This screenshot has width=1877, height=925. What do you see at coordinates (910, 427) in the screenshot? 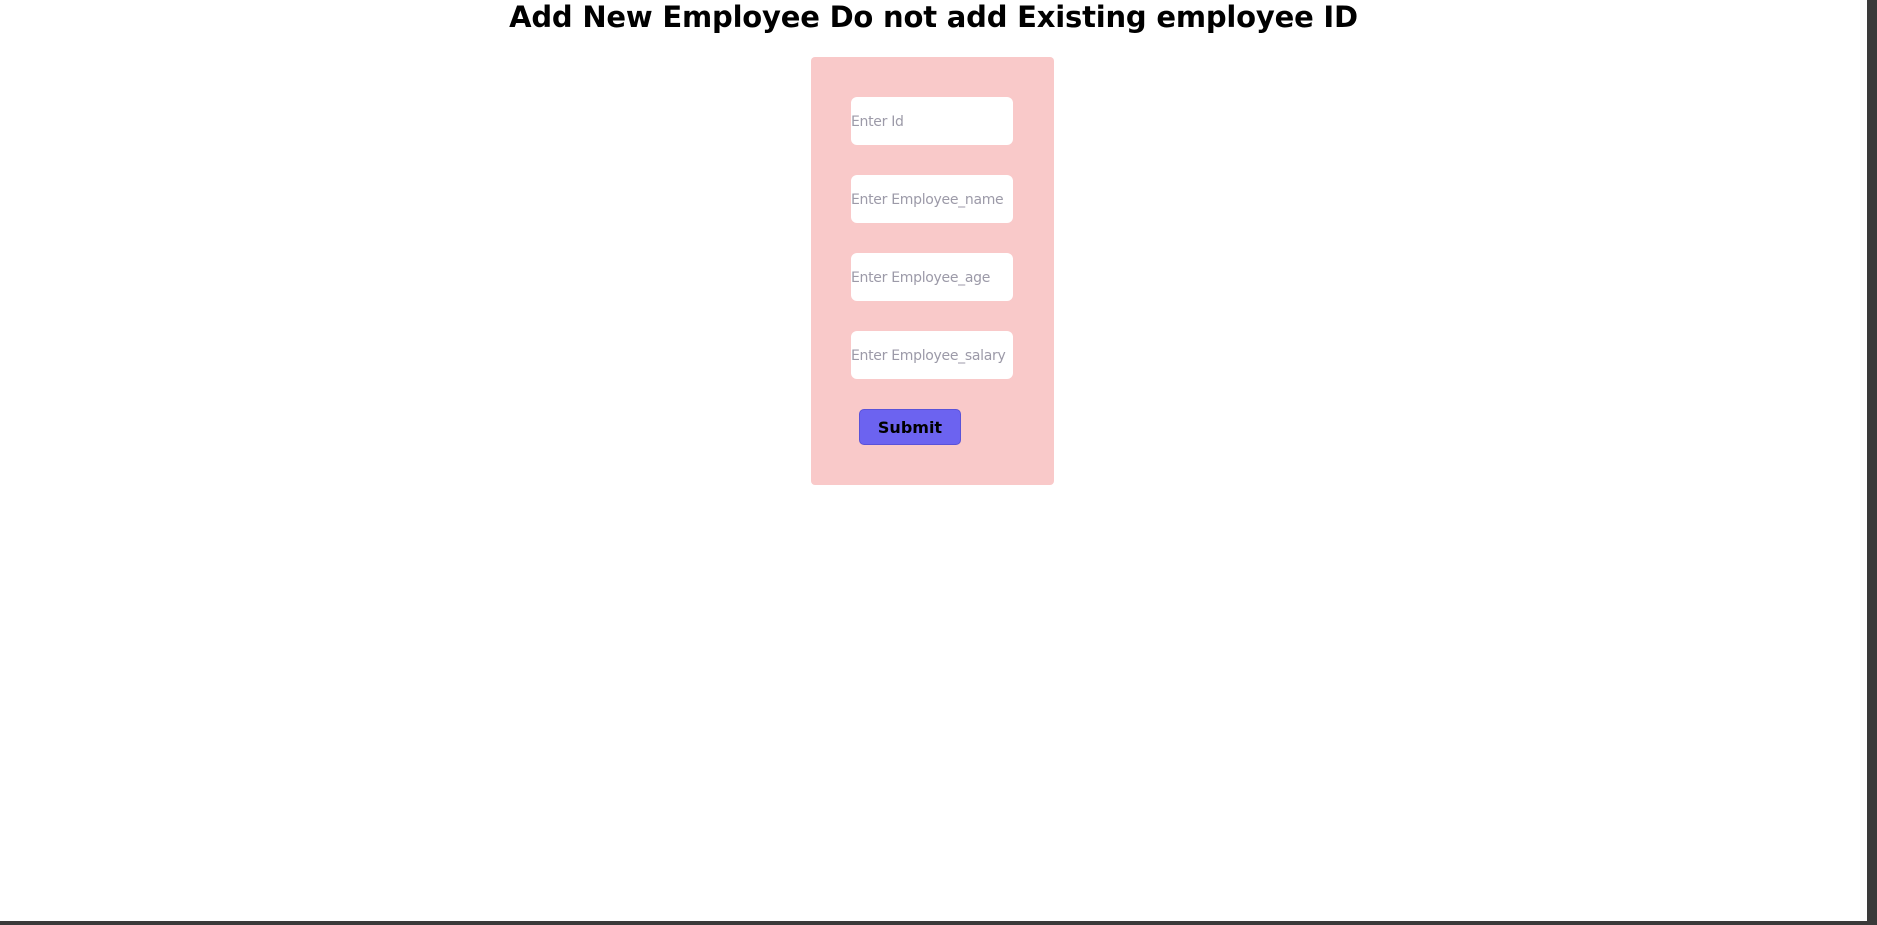
I see `submit-button: Submit` at bounding box center [910, 427].